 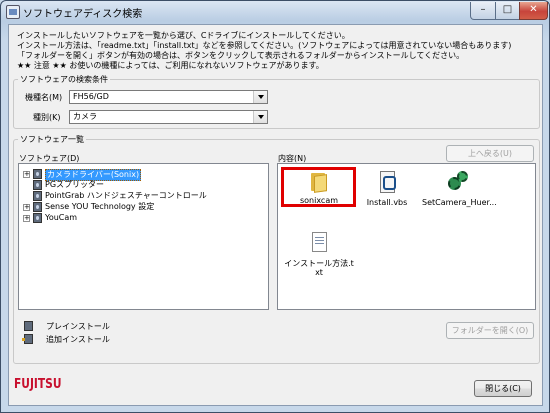 I want to click on tree-item-label: PointGrab ハンドジェスチャーコントロール, so click(x=126, y=195).